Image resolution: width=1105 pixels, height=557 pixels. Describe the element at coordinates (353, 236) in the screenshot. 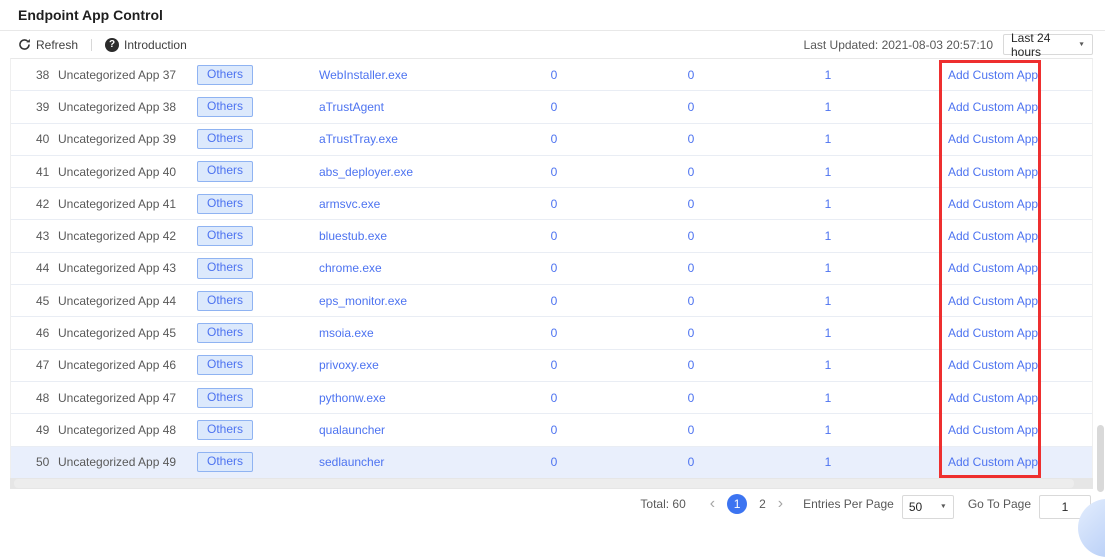

I see `process-link: bluestub.exe` at that location.